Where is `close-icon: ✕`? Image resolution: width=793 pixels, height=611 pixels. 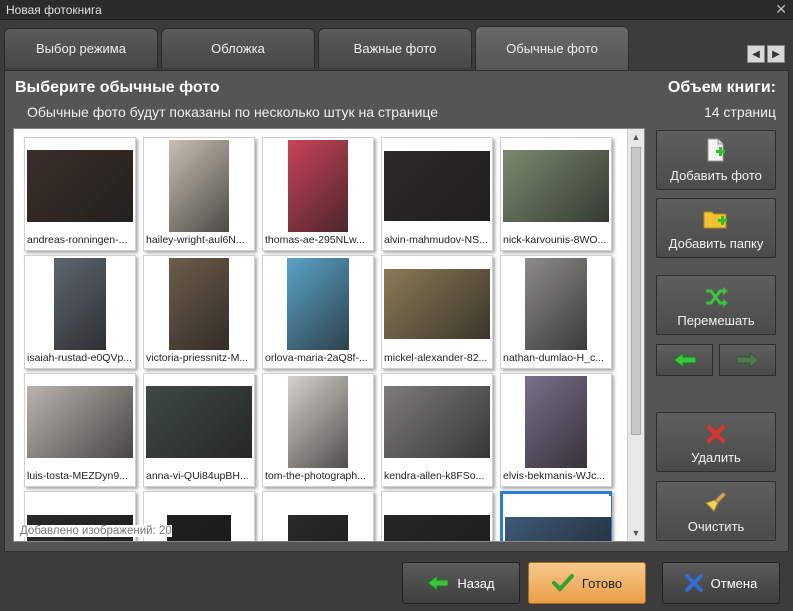 close-icon: ✕ is located at coordinates (781, 9).